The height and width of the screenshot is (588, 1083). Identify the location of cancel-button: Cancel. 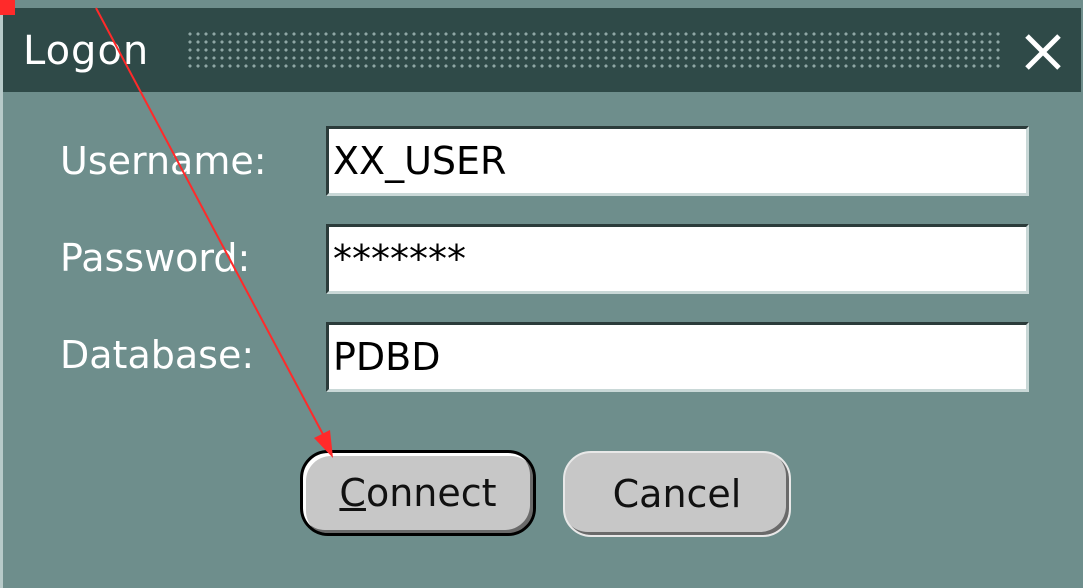
(677, 494).